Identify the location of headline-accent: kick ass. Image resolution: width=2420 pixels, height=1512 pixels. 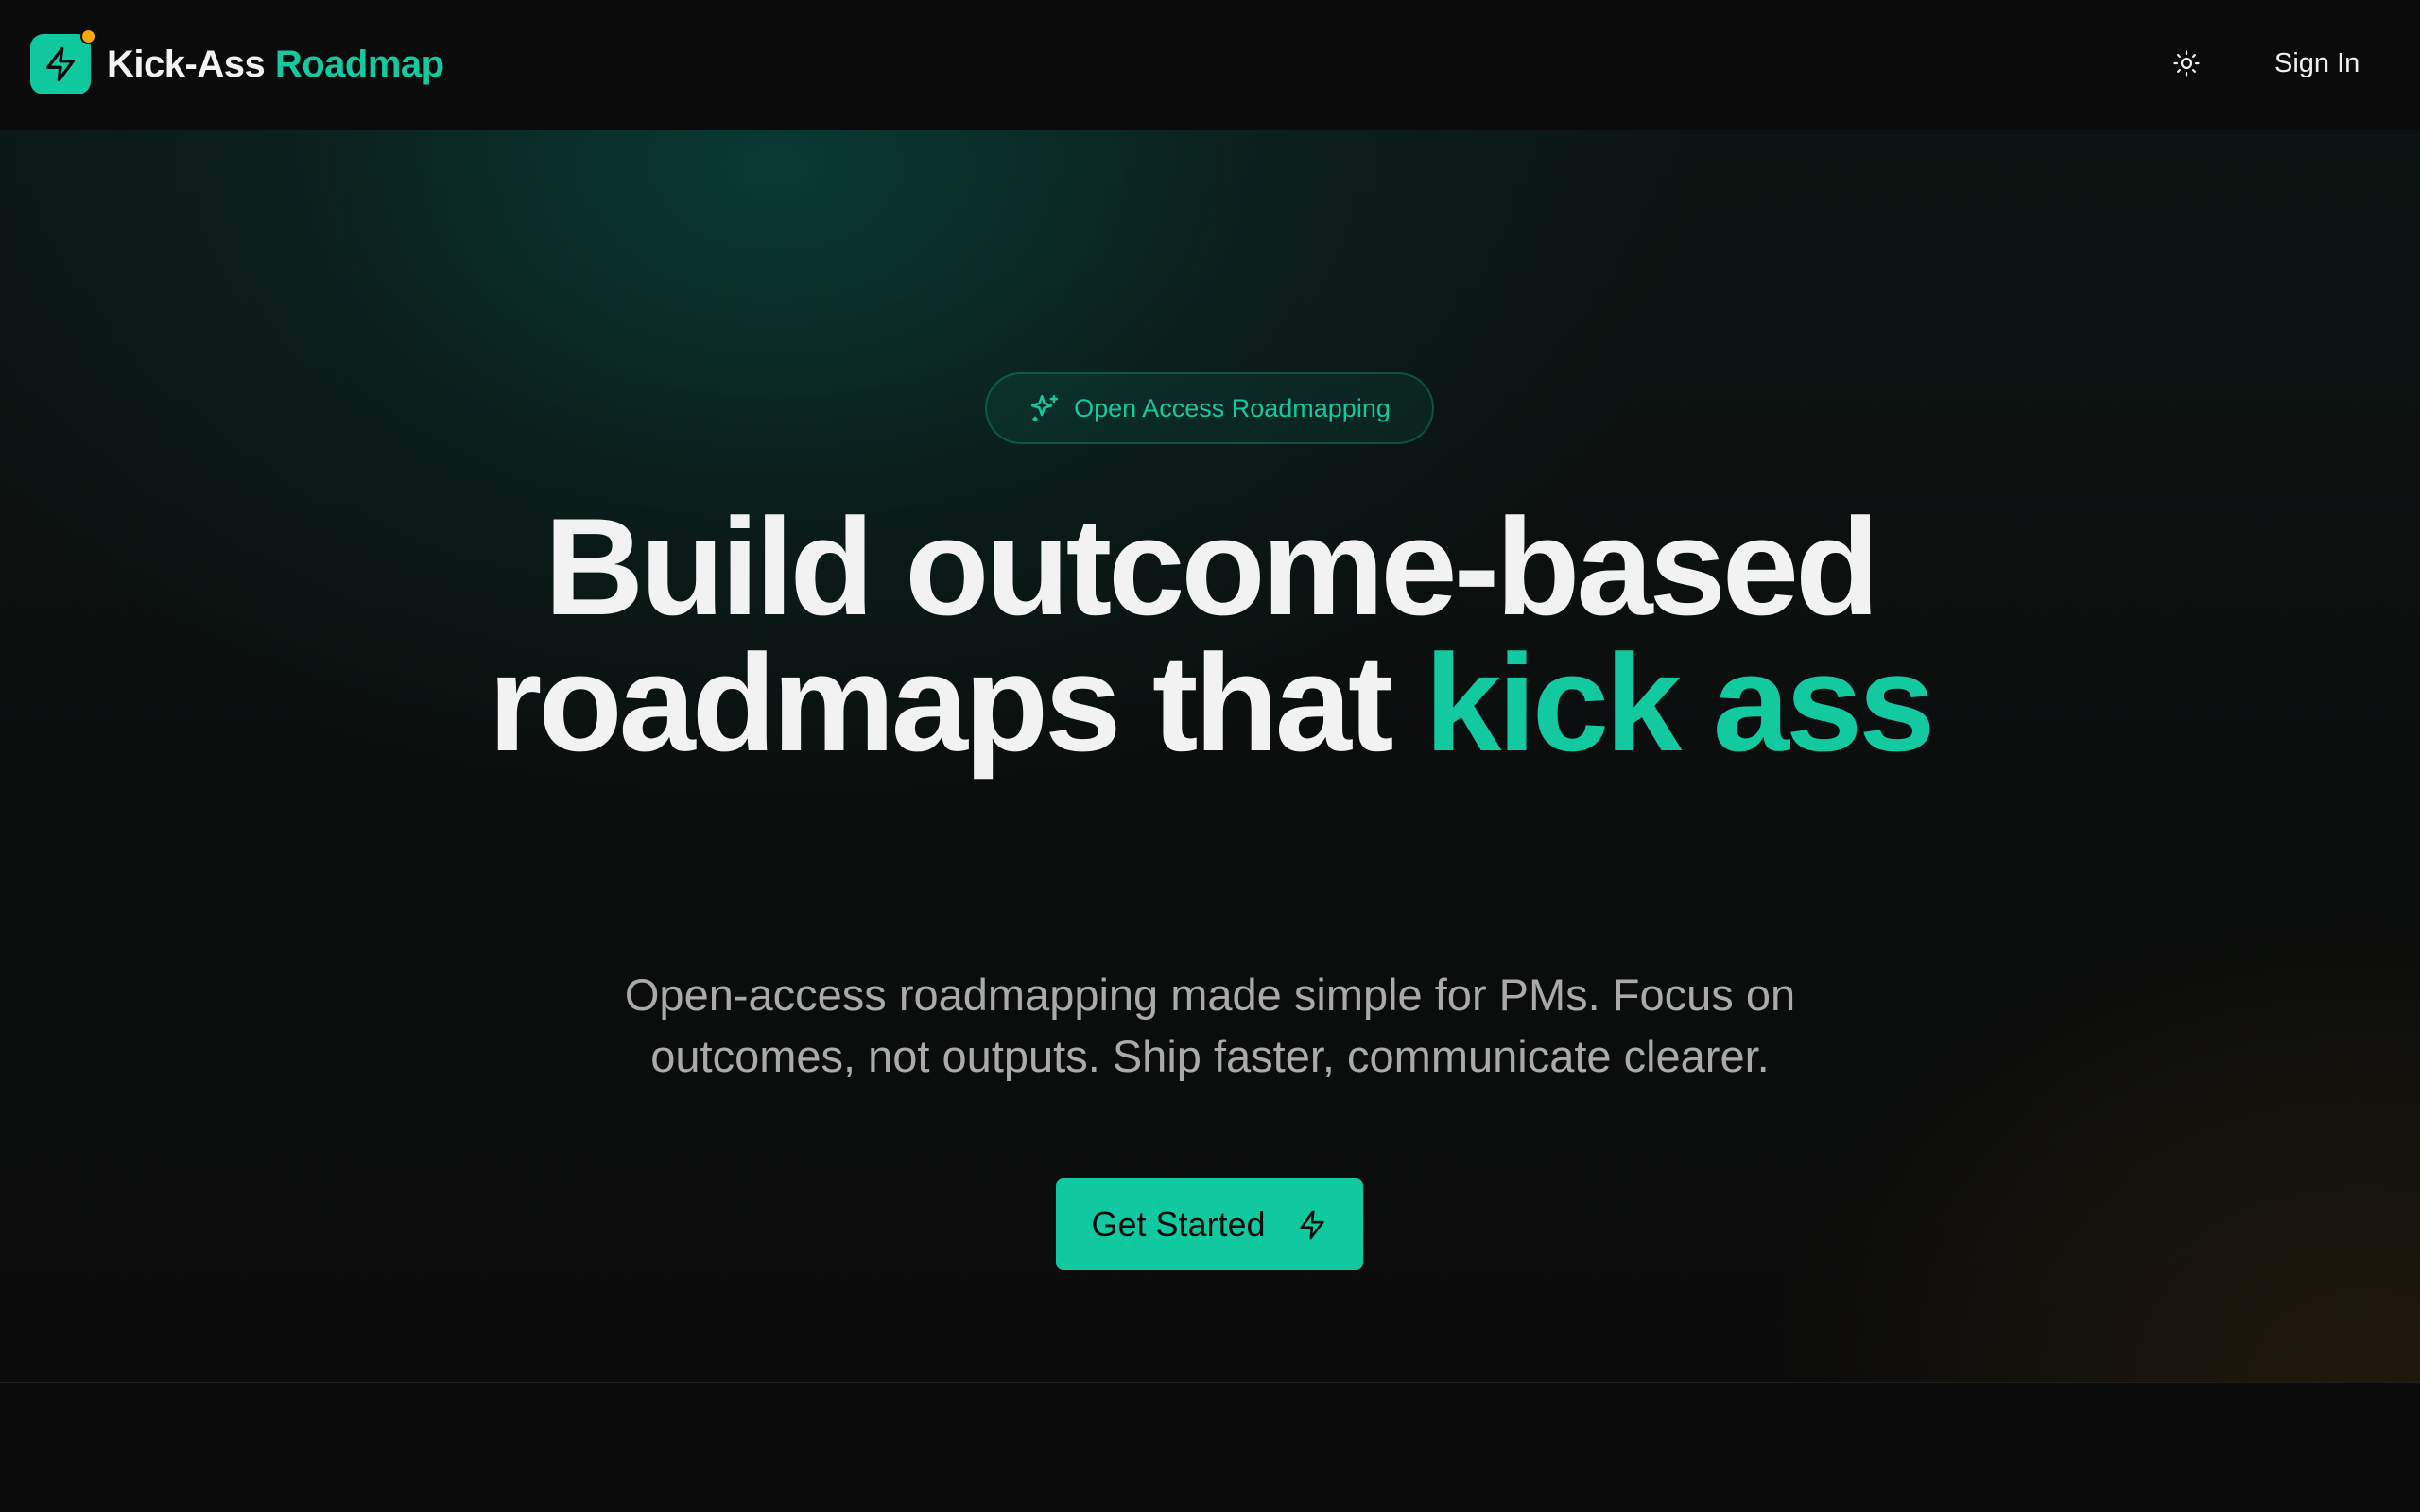
(1680, 703).